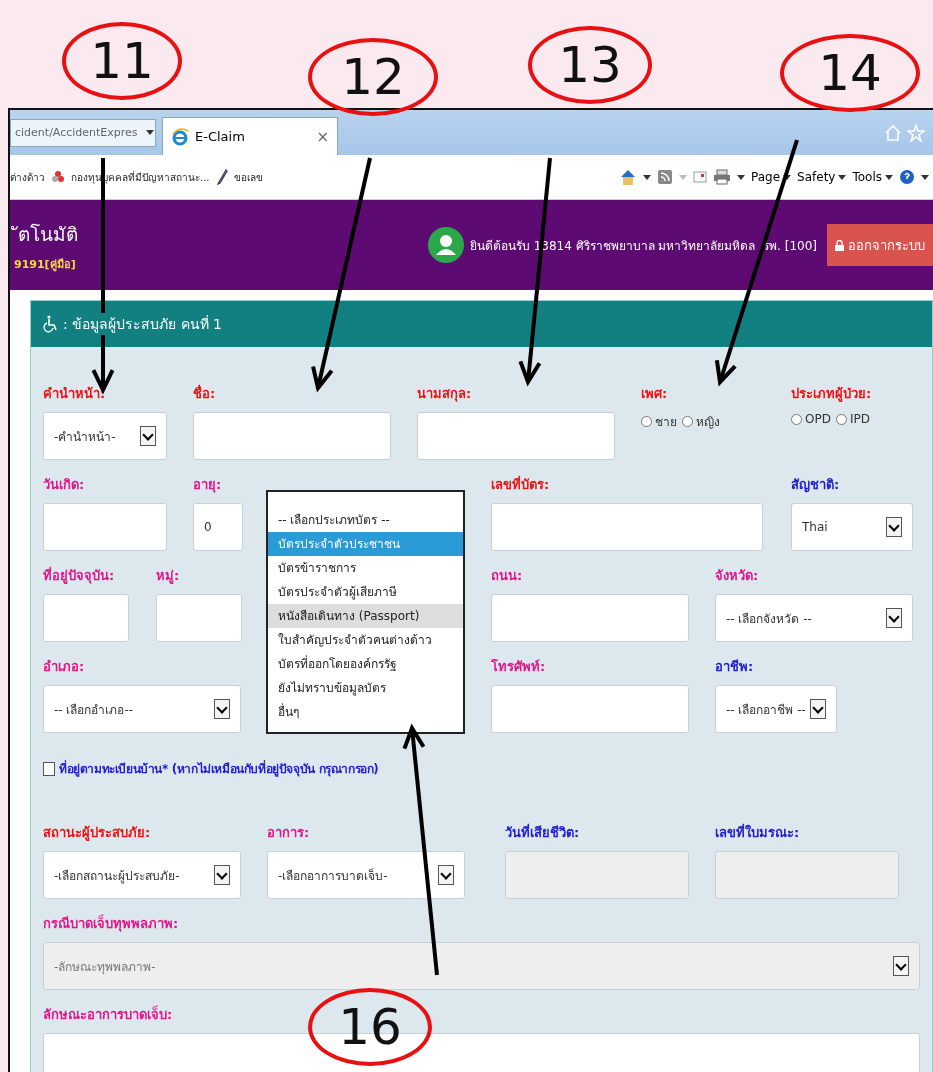  I want to click on callout-number: 11, so click(122, 61).